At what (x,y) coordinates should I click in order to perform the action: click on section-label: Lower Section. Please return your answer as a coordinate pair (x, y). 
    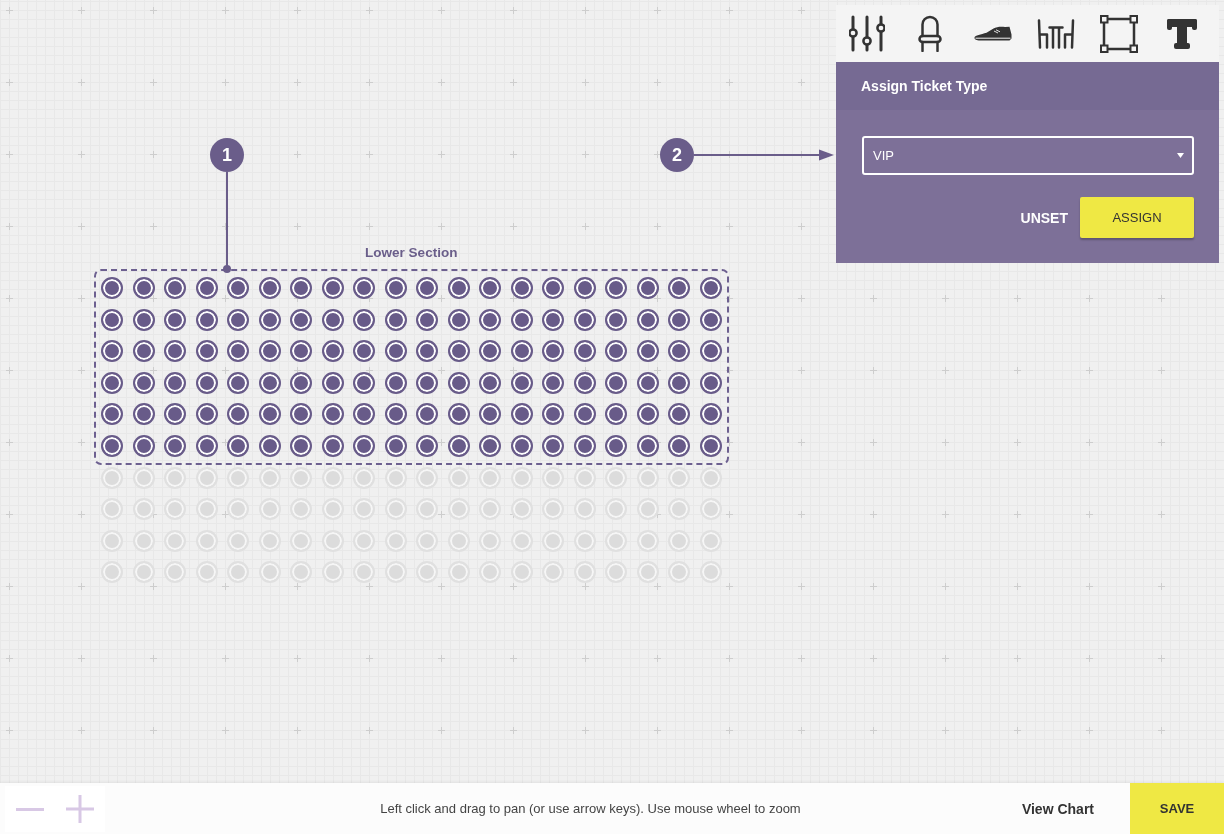
    Looking at the image, I should click on (411, 253).